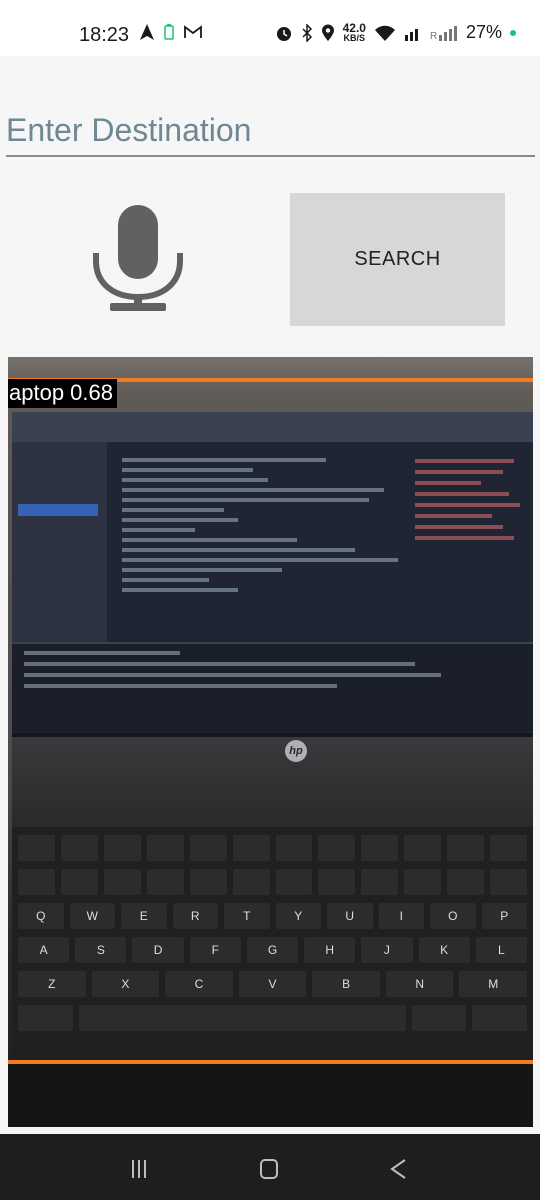 The width and height of the screenshot is (540, 1200). Describe the element at coordinates (270, 28) in the screenshot. I see `status-bar: 18:23 42.0 KB/S R 27%` at that location.